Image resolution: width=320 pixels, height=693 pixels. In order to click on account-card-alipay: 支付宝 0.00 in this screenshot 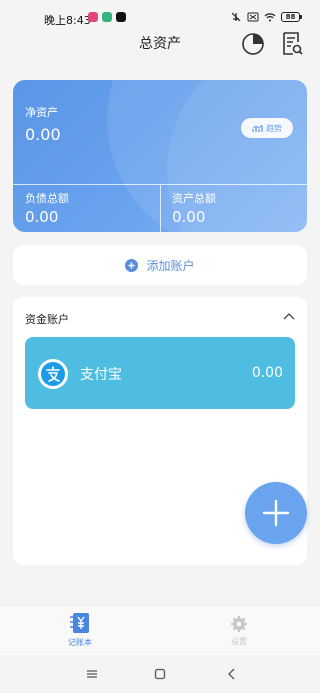, I will do `click(160, 373)`.